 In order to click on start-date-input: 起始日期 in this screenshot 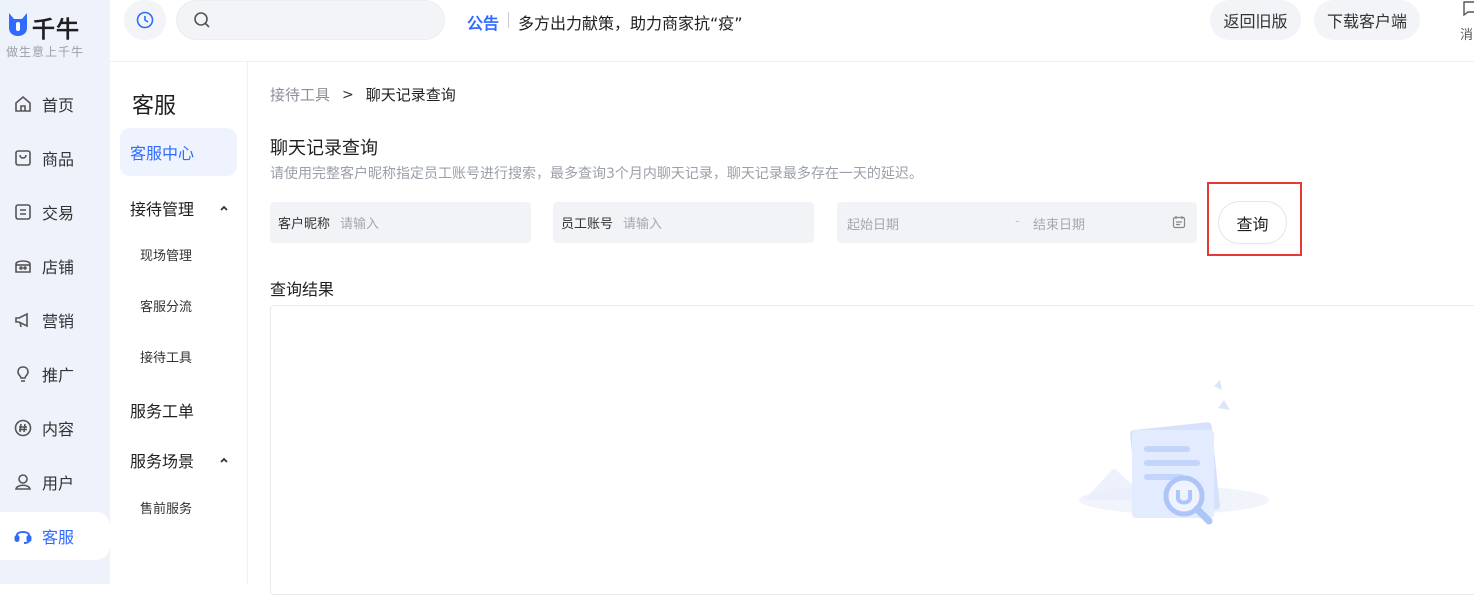, I will do `click(873, 223)`.